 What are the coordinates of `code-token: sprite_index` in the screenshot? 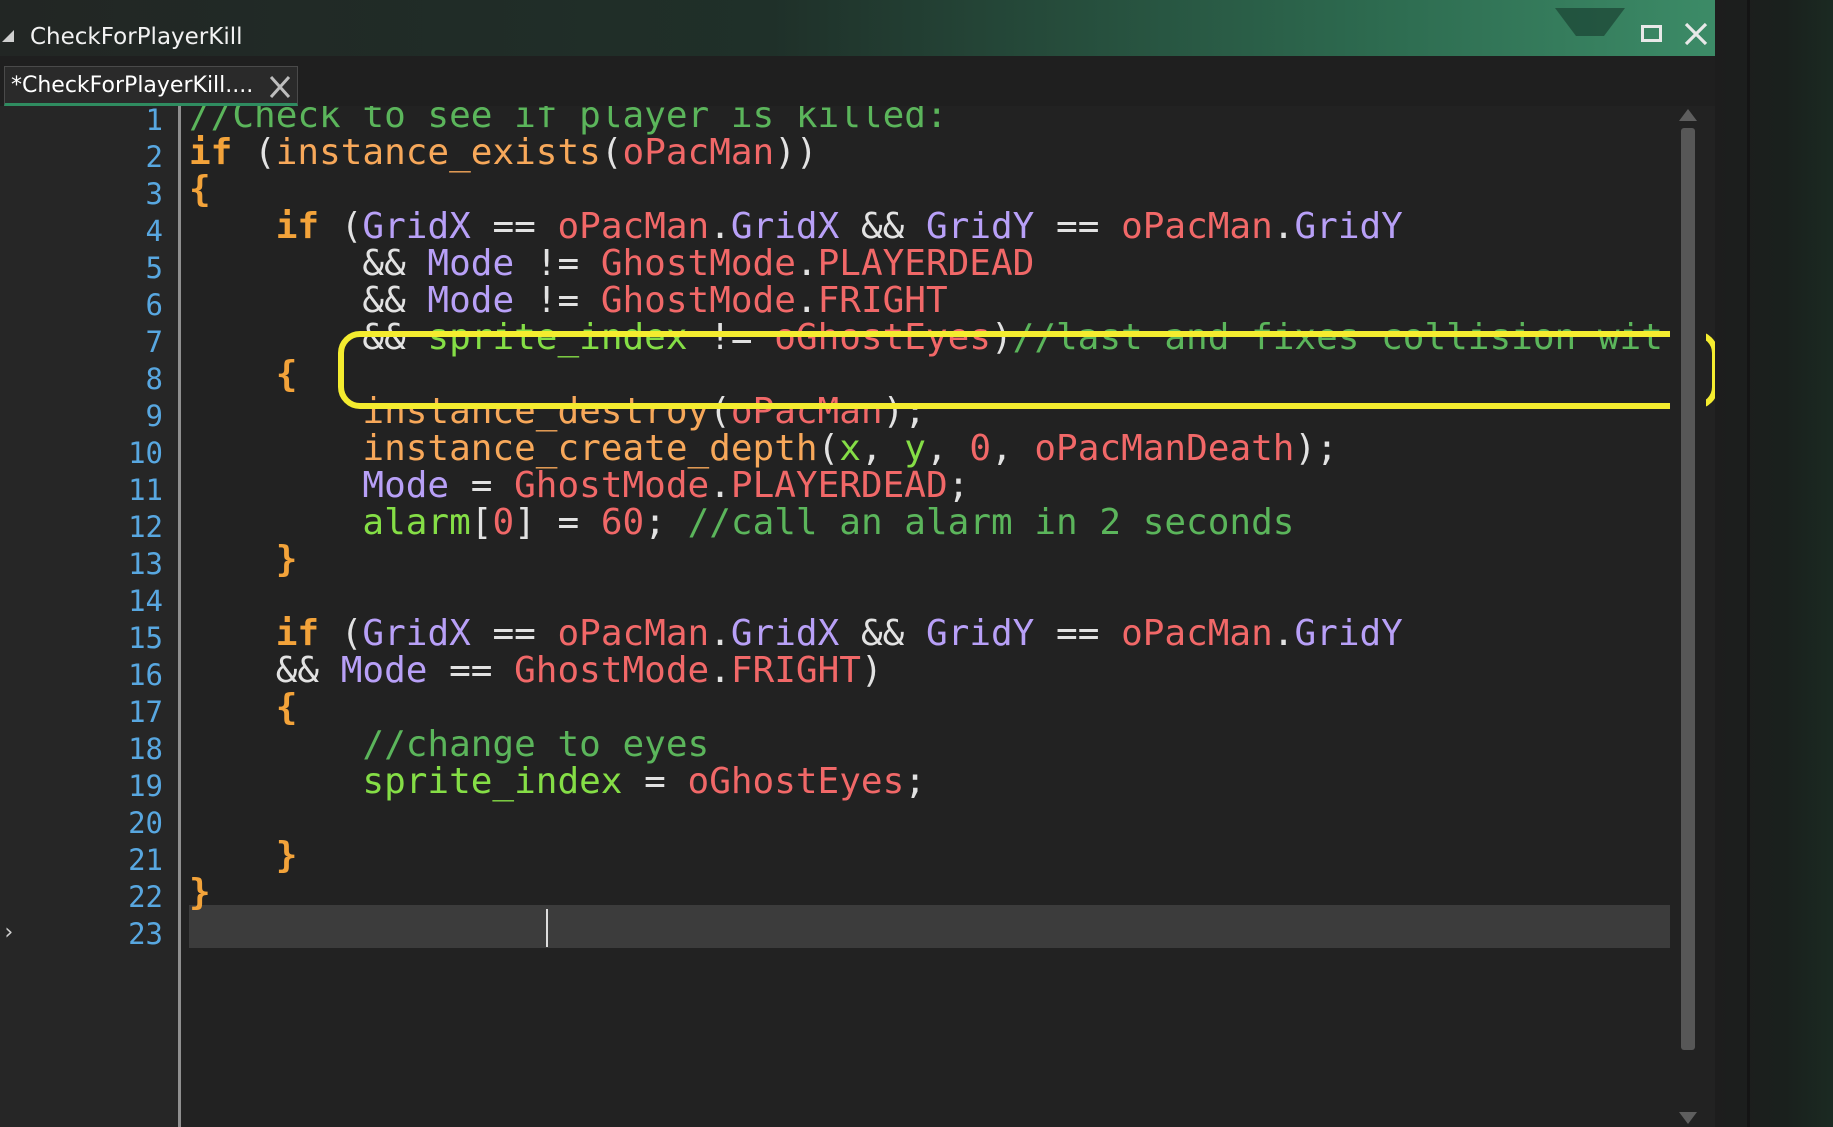 It's located at (492, 781).